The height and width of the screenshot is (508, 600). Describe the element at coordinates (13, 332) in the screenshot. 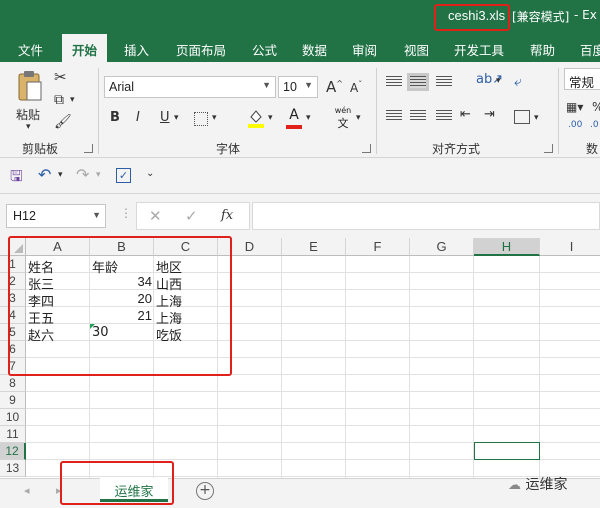

I see `row-header-5: 5` at that location.